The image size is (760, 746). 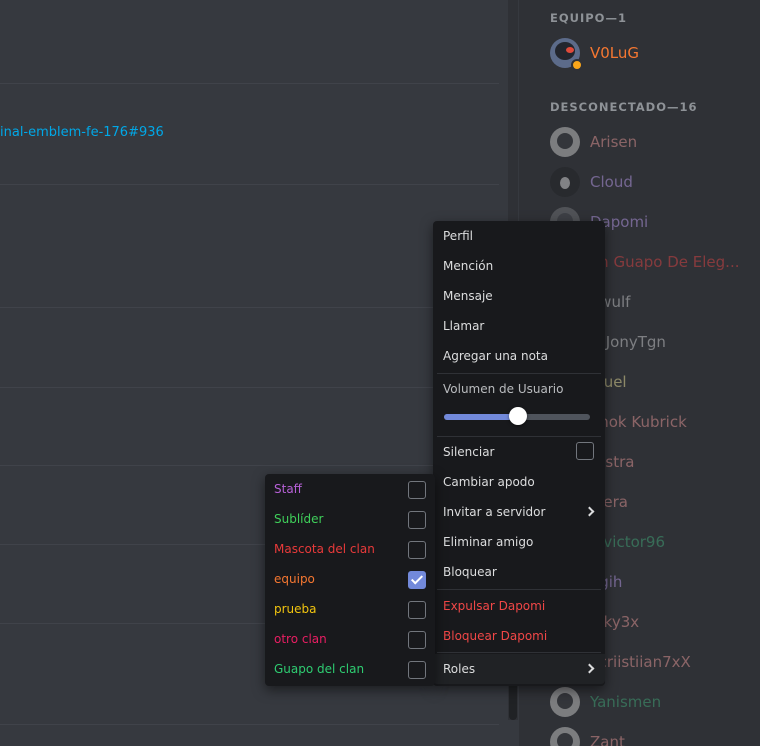 I want to click on member-name: Cloud, so click(x=611, y=182).